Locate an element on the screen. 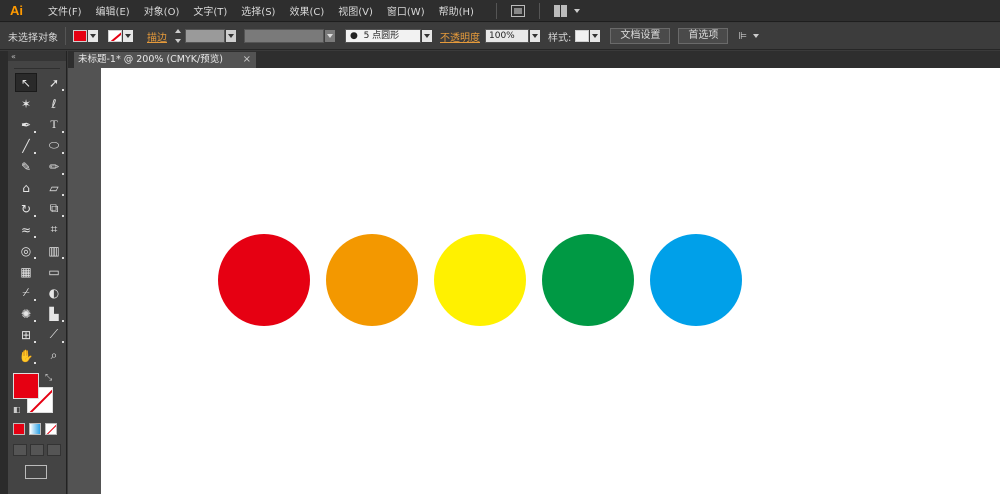 The height and width of the screenshot is (494, 1000). screen-mode-icon is located at coordinates (36, 472).